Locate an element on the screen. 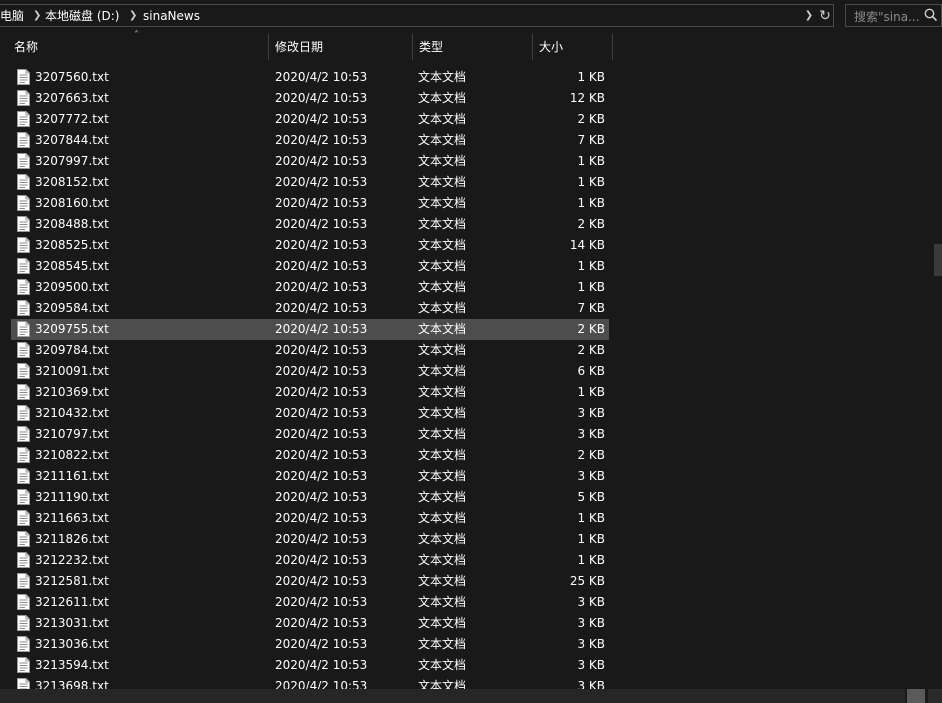 Image resolution: width=942 pixels, height=703 pixels. column-header-name: 名称 is located at coordinates (26, 47).